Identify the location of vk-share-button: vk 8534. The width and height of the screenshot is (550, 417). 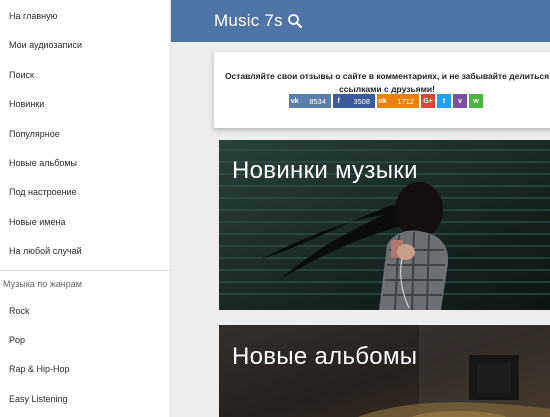
(310, 101).